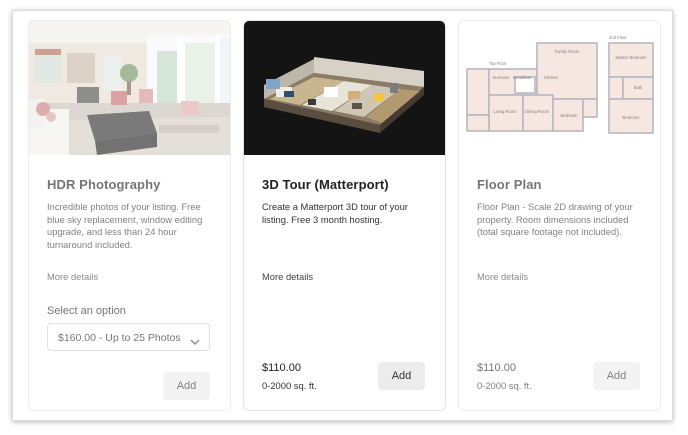 The width and height of the screenshot is (688, 435). I want to click on select-option-label: Select an option, so click(86, 311).